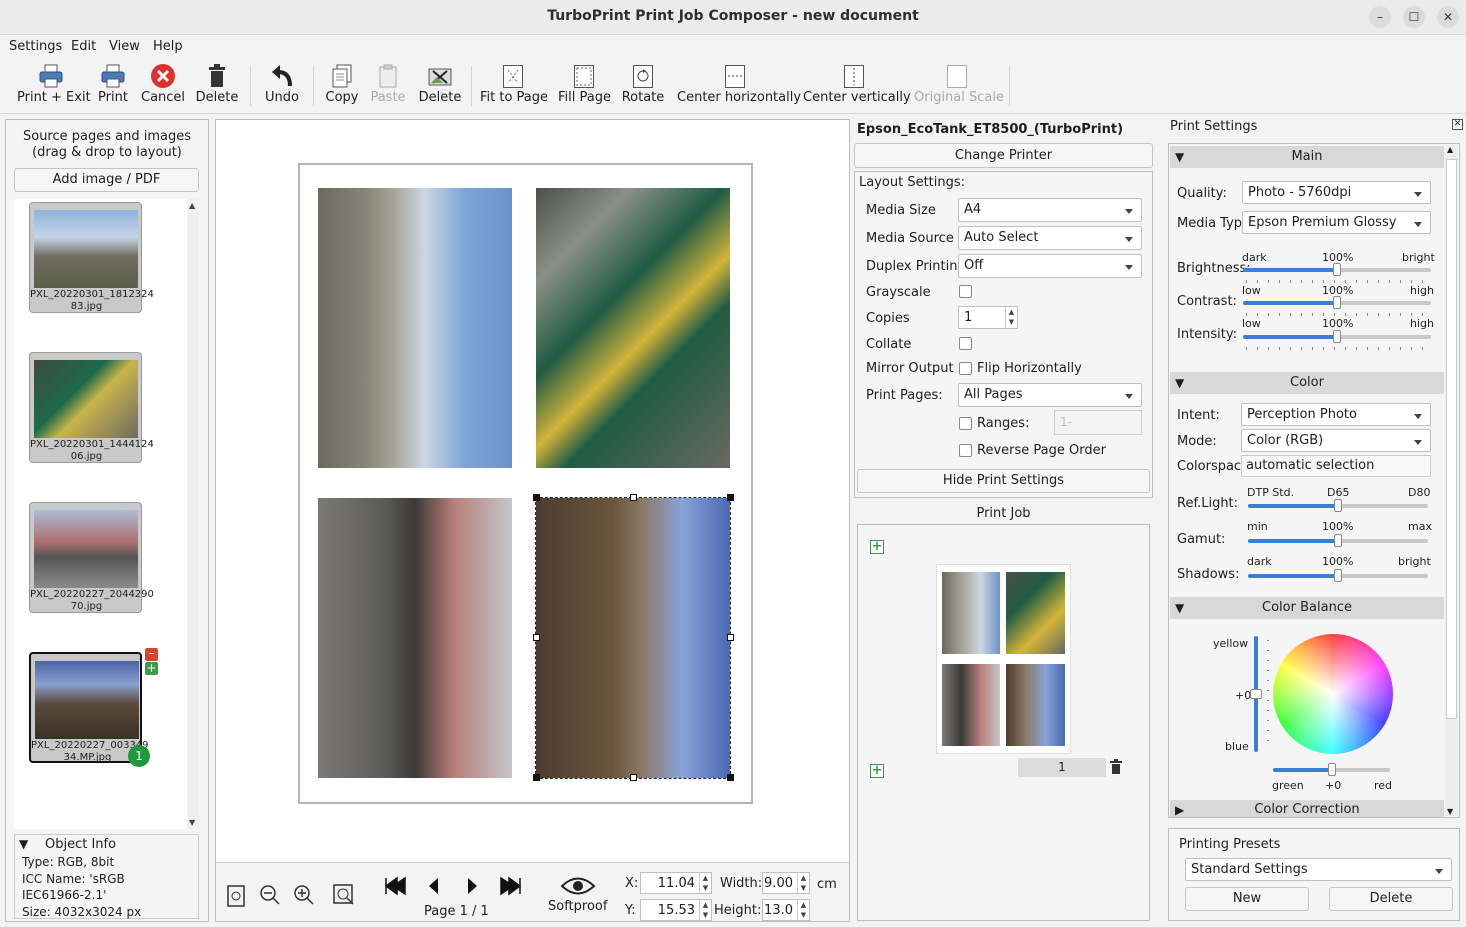 The width and height of the screenshot is (1466, 927). What do you see at coordinates (236, 897) in the screenshot?
I see `page-view-icon` at bounding box center [236, 897].